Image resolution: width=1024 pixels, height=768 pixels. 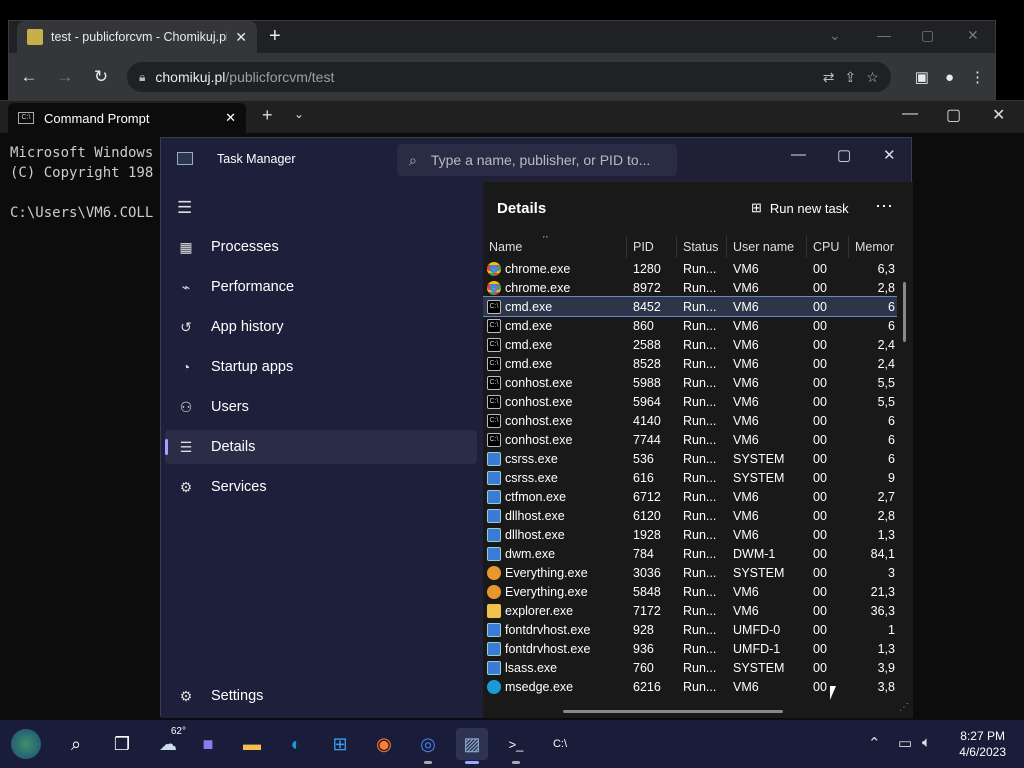 What do you see at coordinates (881, 247) in the screenshot?
I see `column-header-memory: Memor` at bounding box center [881, 247].